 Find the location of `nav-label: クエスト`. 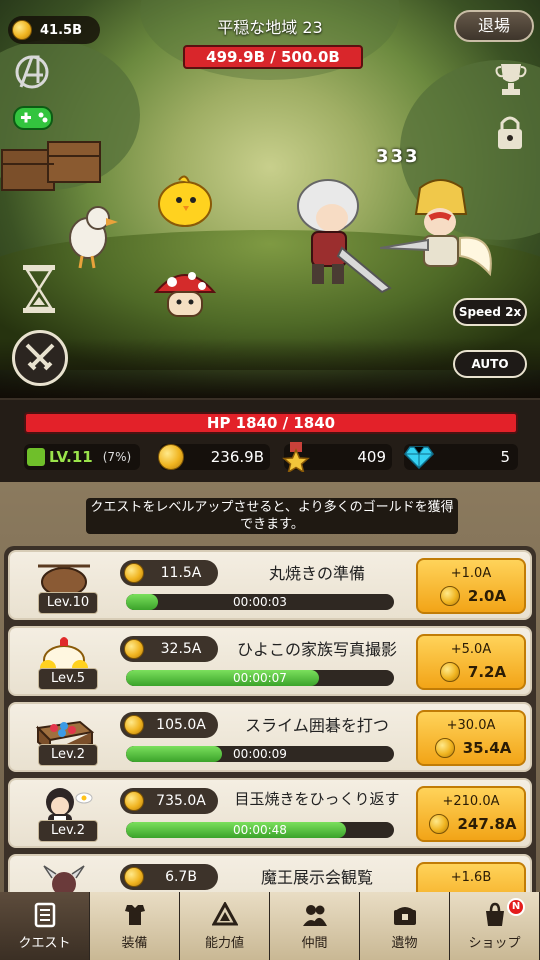

nav-label: クエスト is located at coordinates (44, 943).